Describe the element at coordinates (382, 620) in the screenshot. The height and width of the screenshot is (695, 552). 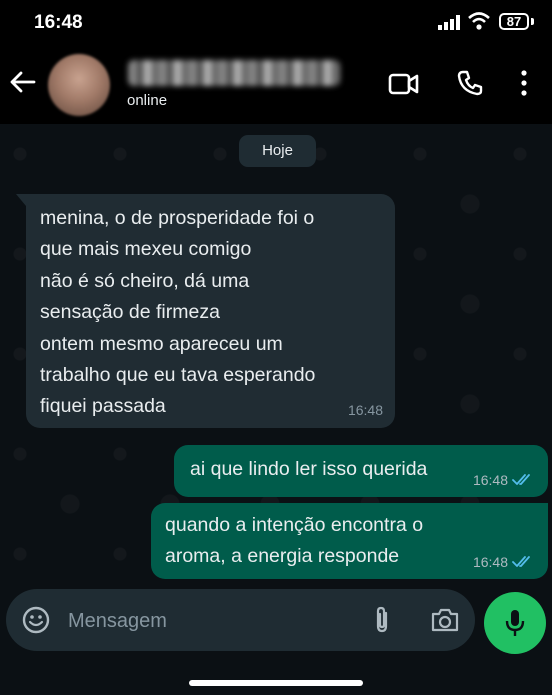
I see `attach-icon` at that location.